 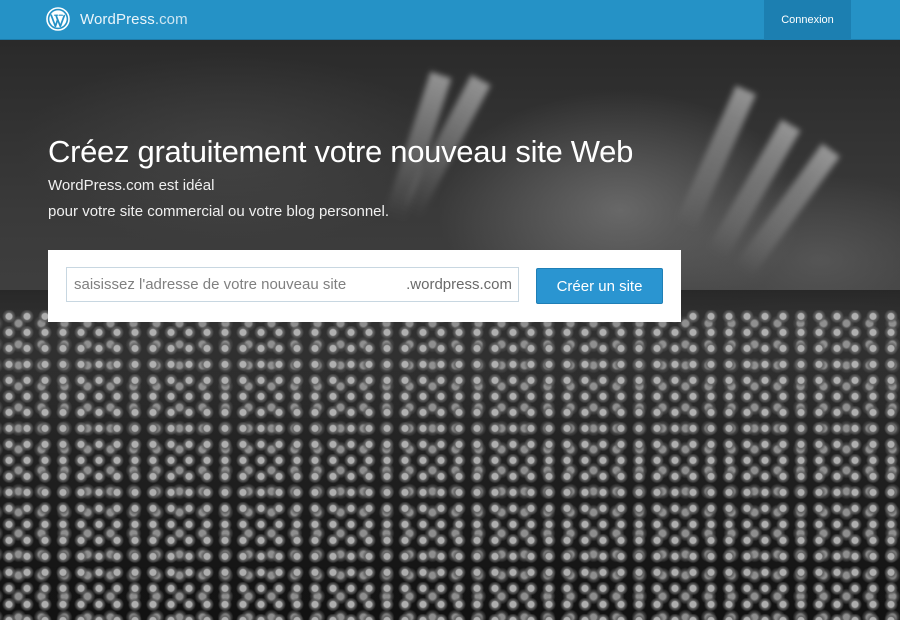 What do you see at coordinates (459, 284) in the screenshot?
I see `domain-suffix: .wordpress.com` at bounding box center [459, 284].